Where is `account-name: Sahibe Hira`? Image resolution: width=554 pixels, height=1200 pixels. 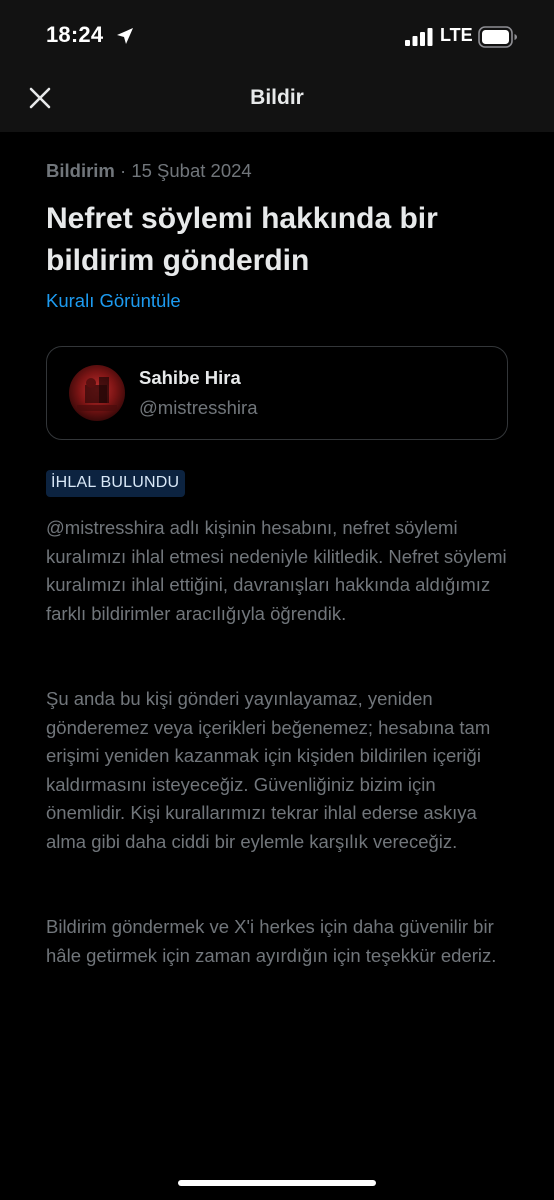 account-name: Sahibe Hira is located at coordinates (190, 377).